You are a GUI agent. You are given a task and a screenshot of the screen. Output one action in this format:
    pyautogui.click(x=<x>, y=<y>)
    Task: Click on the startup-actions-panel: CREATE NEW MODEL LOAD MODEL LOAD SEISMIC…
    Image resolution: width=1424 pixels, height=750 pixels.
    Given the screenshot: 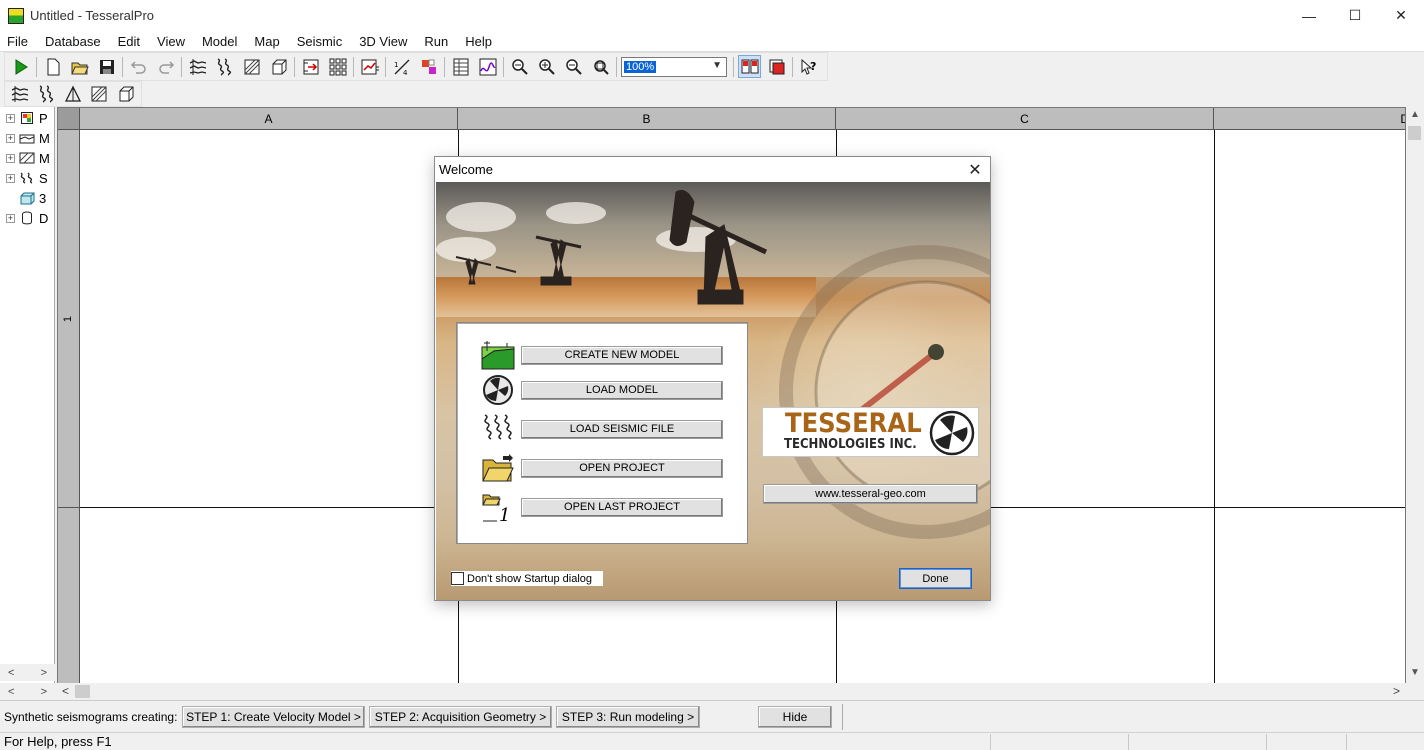 What is the action you would take?
    pyautogui.click(x=602, y=433)
    